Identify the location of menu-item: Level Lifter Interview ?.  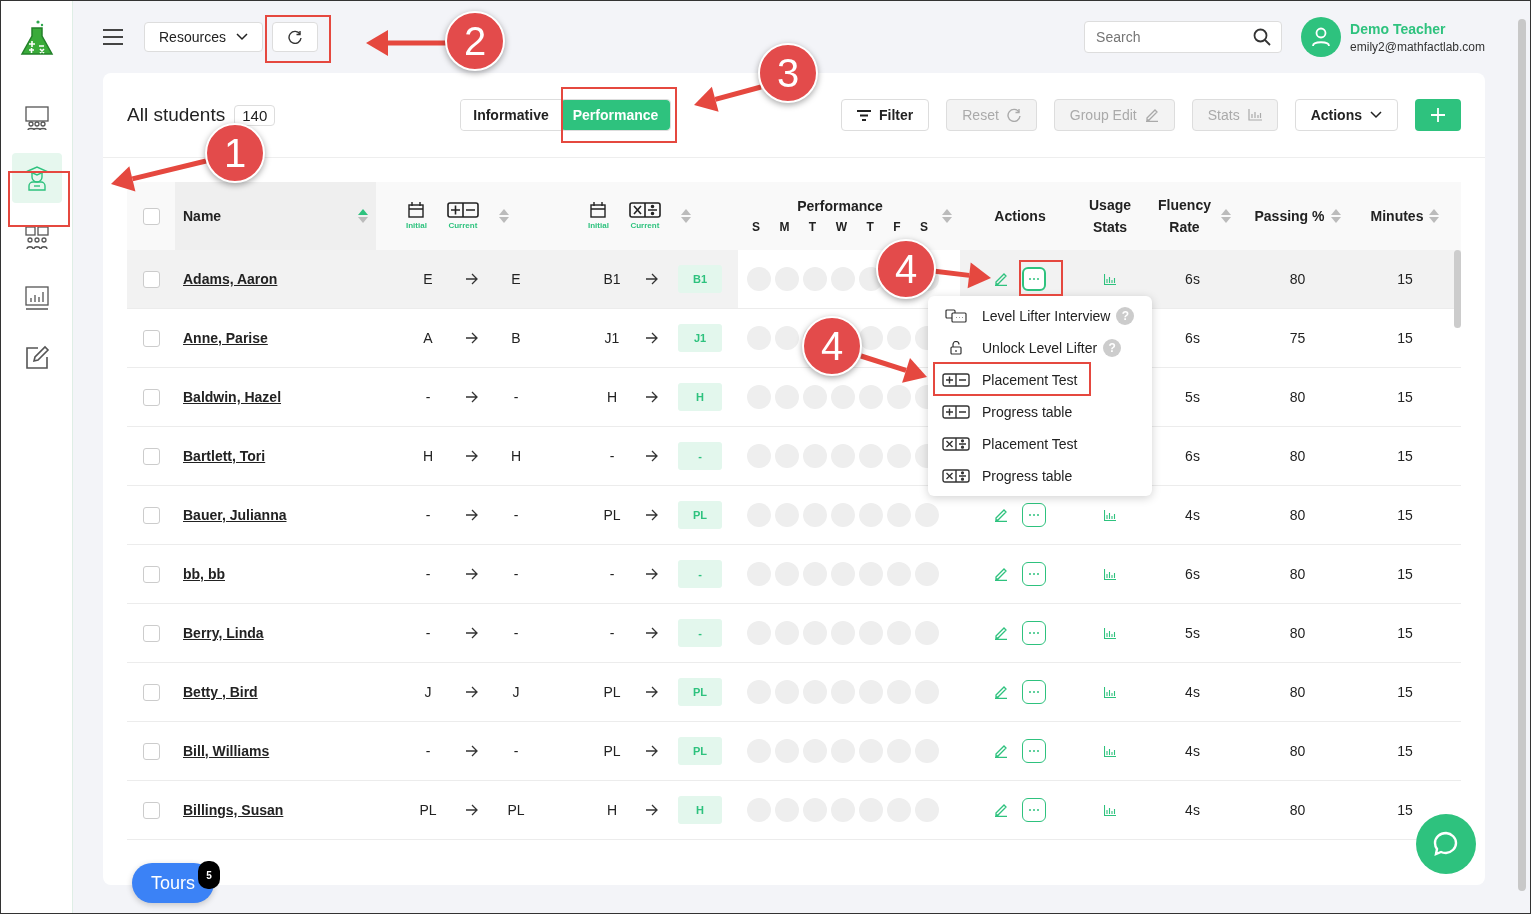
(1040, 316).